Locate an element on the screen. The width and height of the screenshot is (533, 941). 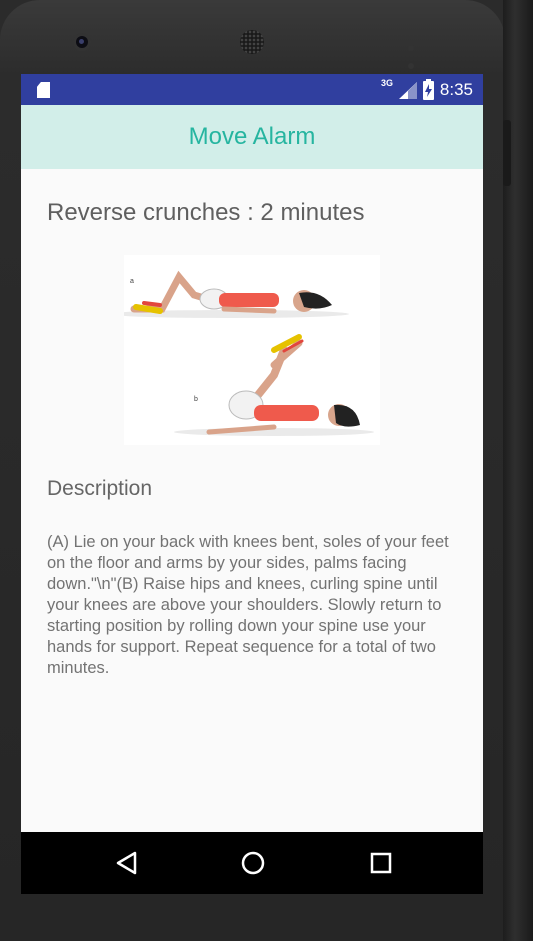
power-button is located at coordinates (507, 153).